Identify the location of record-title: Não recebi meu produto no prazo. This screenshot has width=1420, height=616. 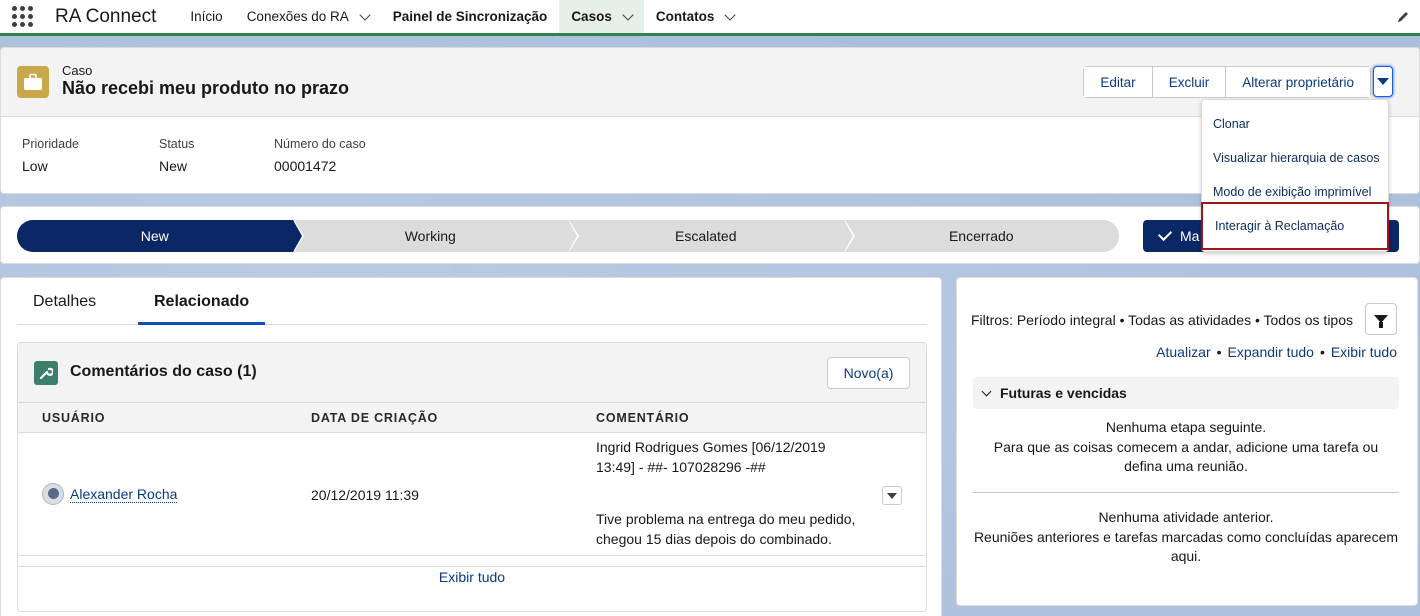
(206, 88).